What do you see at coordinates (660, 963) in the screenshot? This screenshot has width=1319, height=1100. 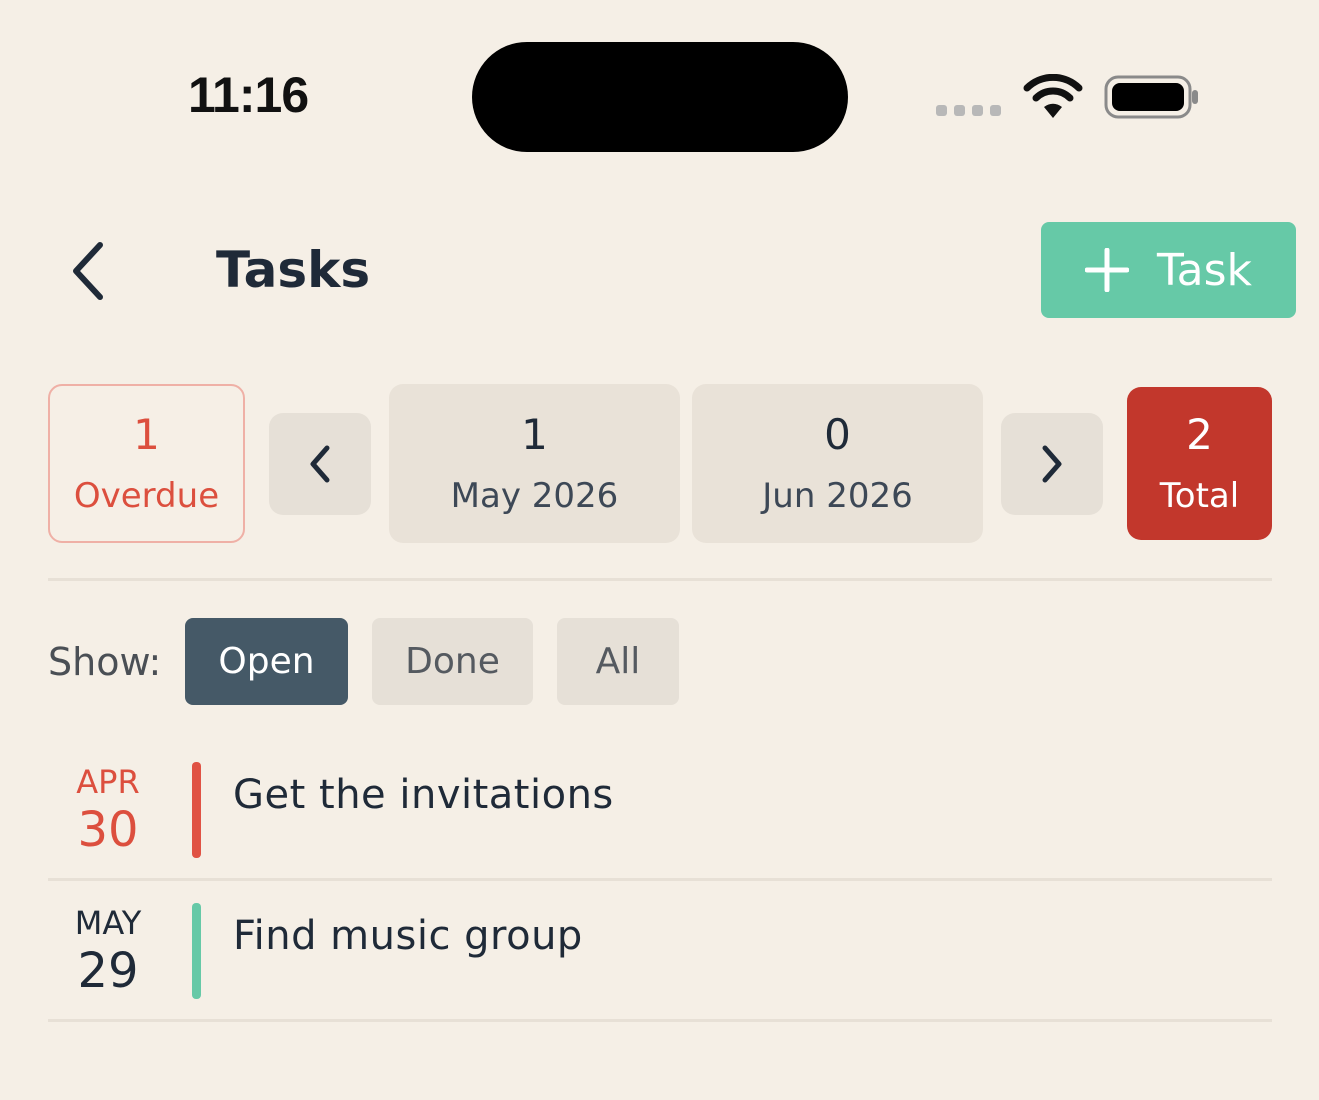 I see `task-row: MAY 29 Find music group` at bounding box center [660, 963].